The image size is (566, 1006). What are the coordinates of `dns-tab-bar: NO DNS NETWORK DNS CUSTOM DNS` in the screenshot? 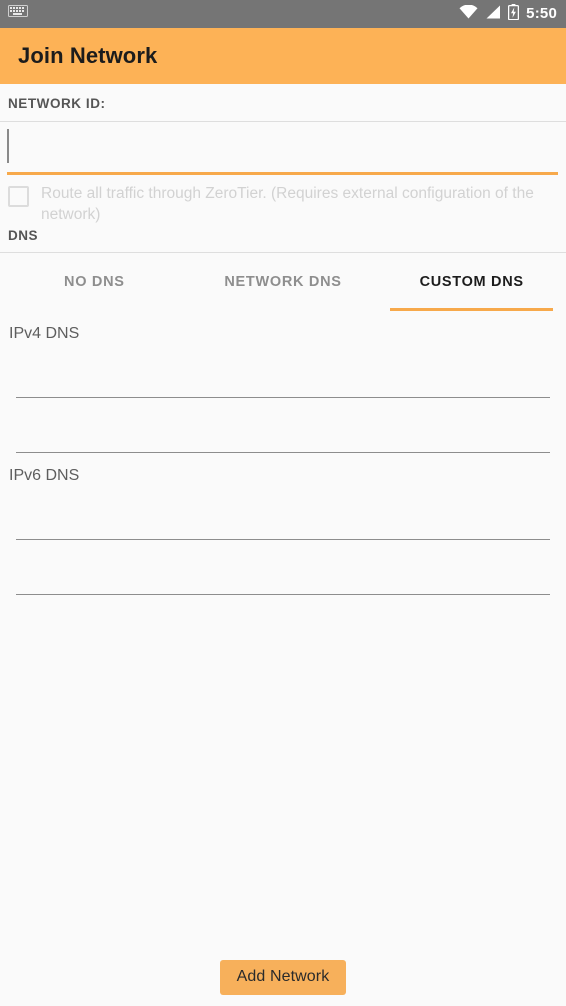 It's located at (283, 282).